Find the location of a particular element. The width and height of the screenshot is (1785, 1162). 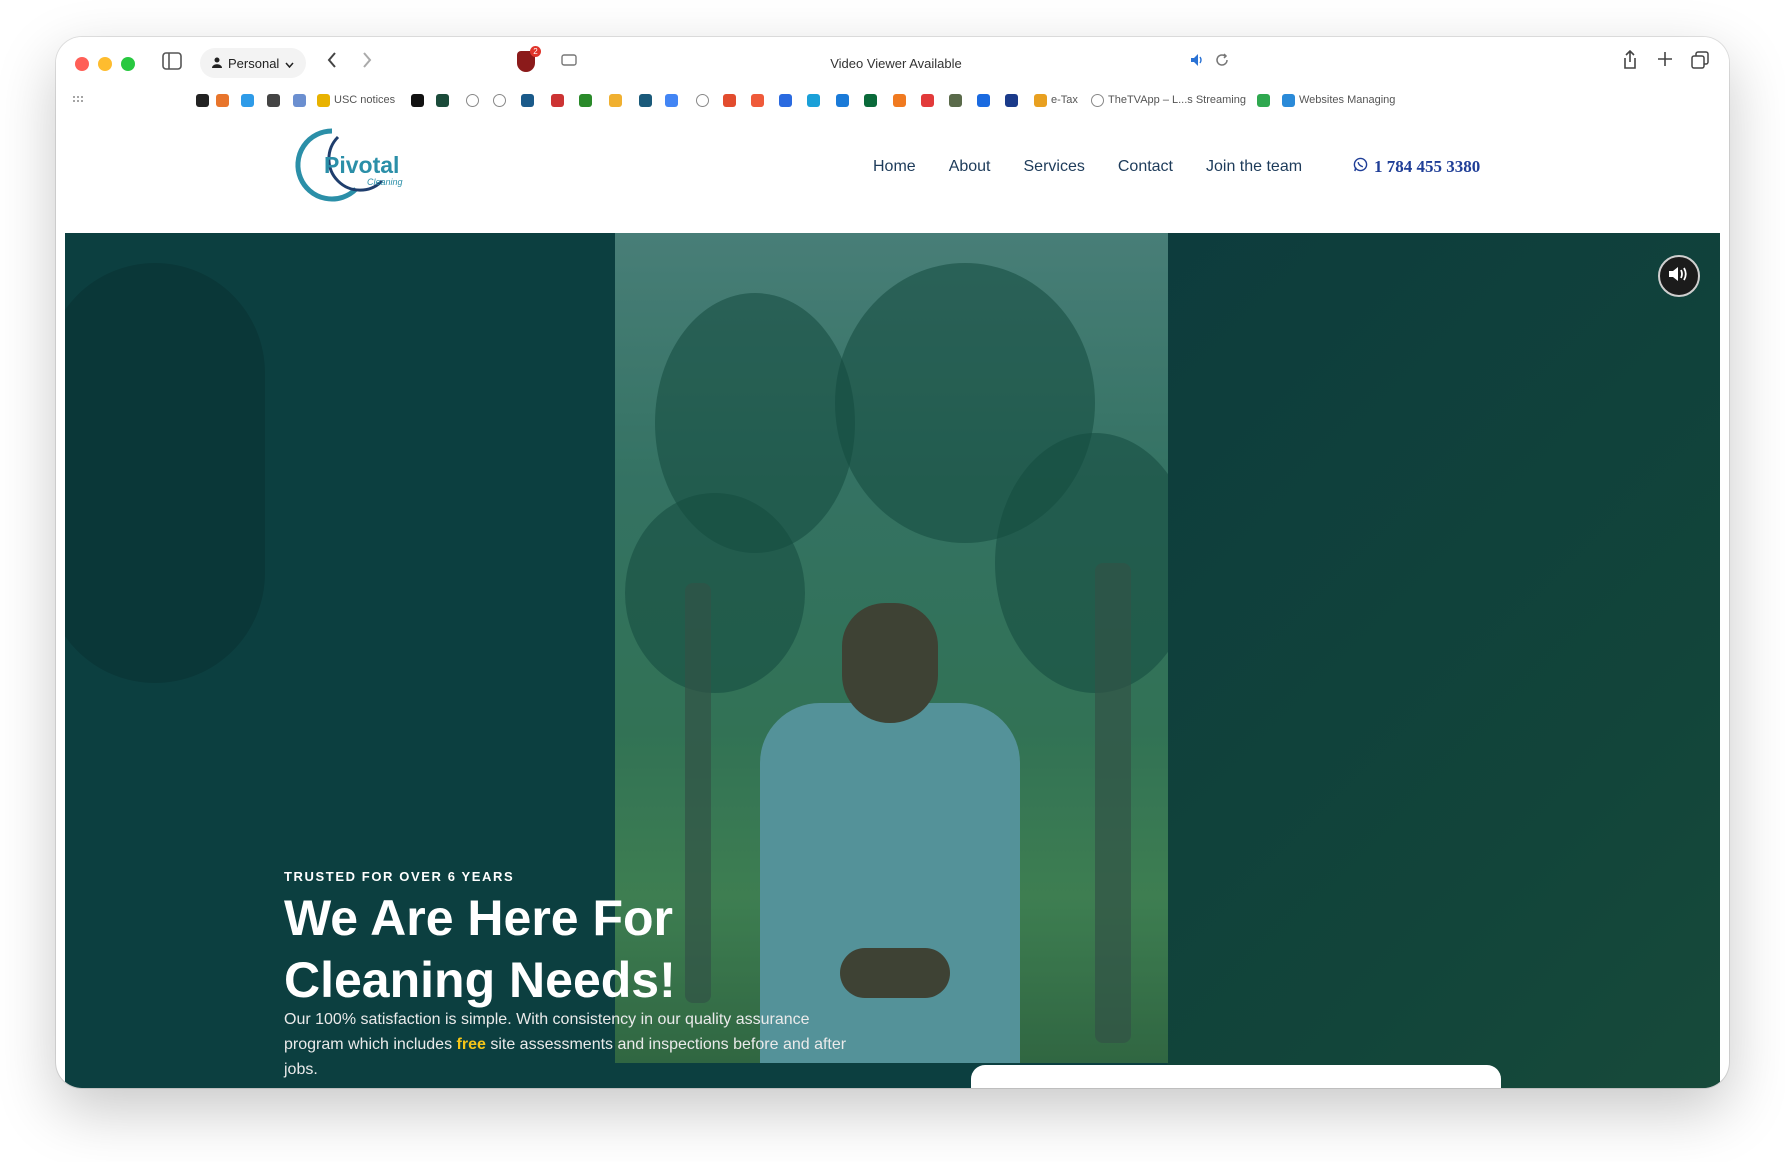

chart-icon is located at coordinates (757, 100).